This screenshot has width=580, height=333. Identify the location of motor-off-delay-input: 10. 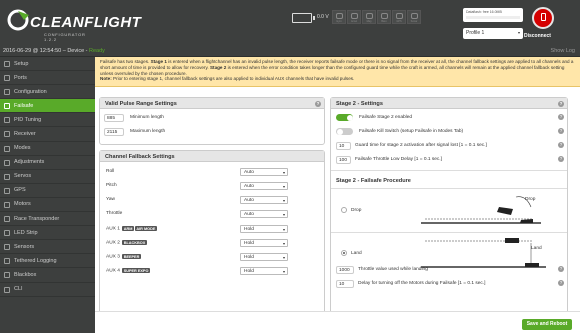
(345, 284).